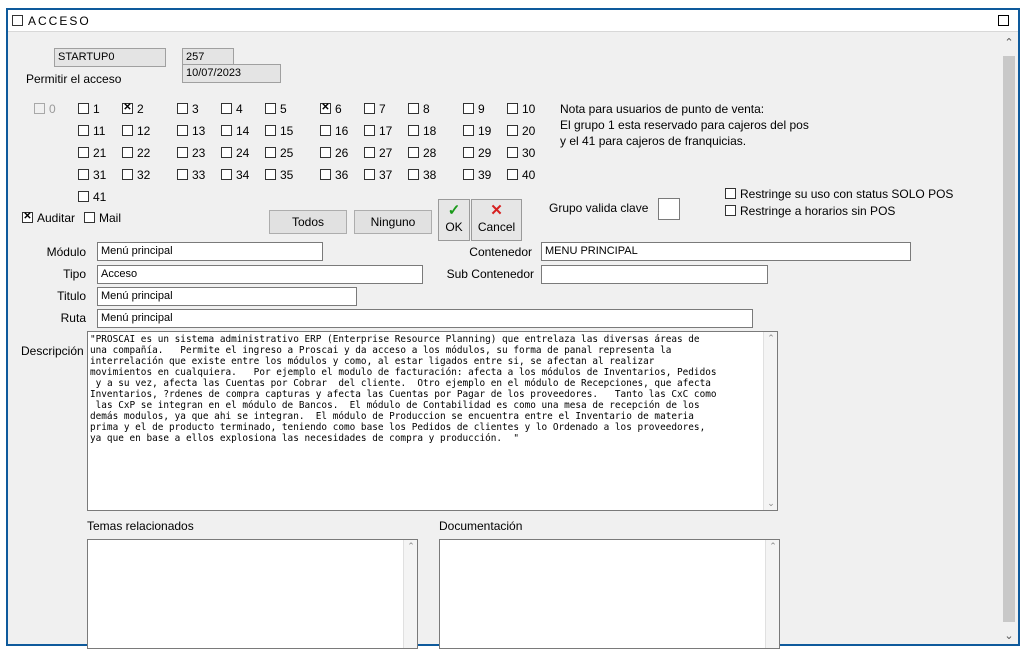 This screenshot has height=654, width=1029. I want to click on group-checkbox-37: 37, so click(378, 176).